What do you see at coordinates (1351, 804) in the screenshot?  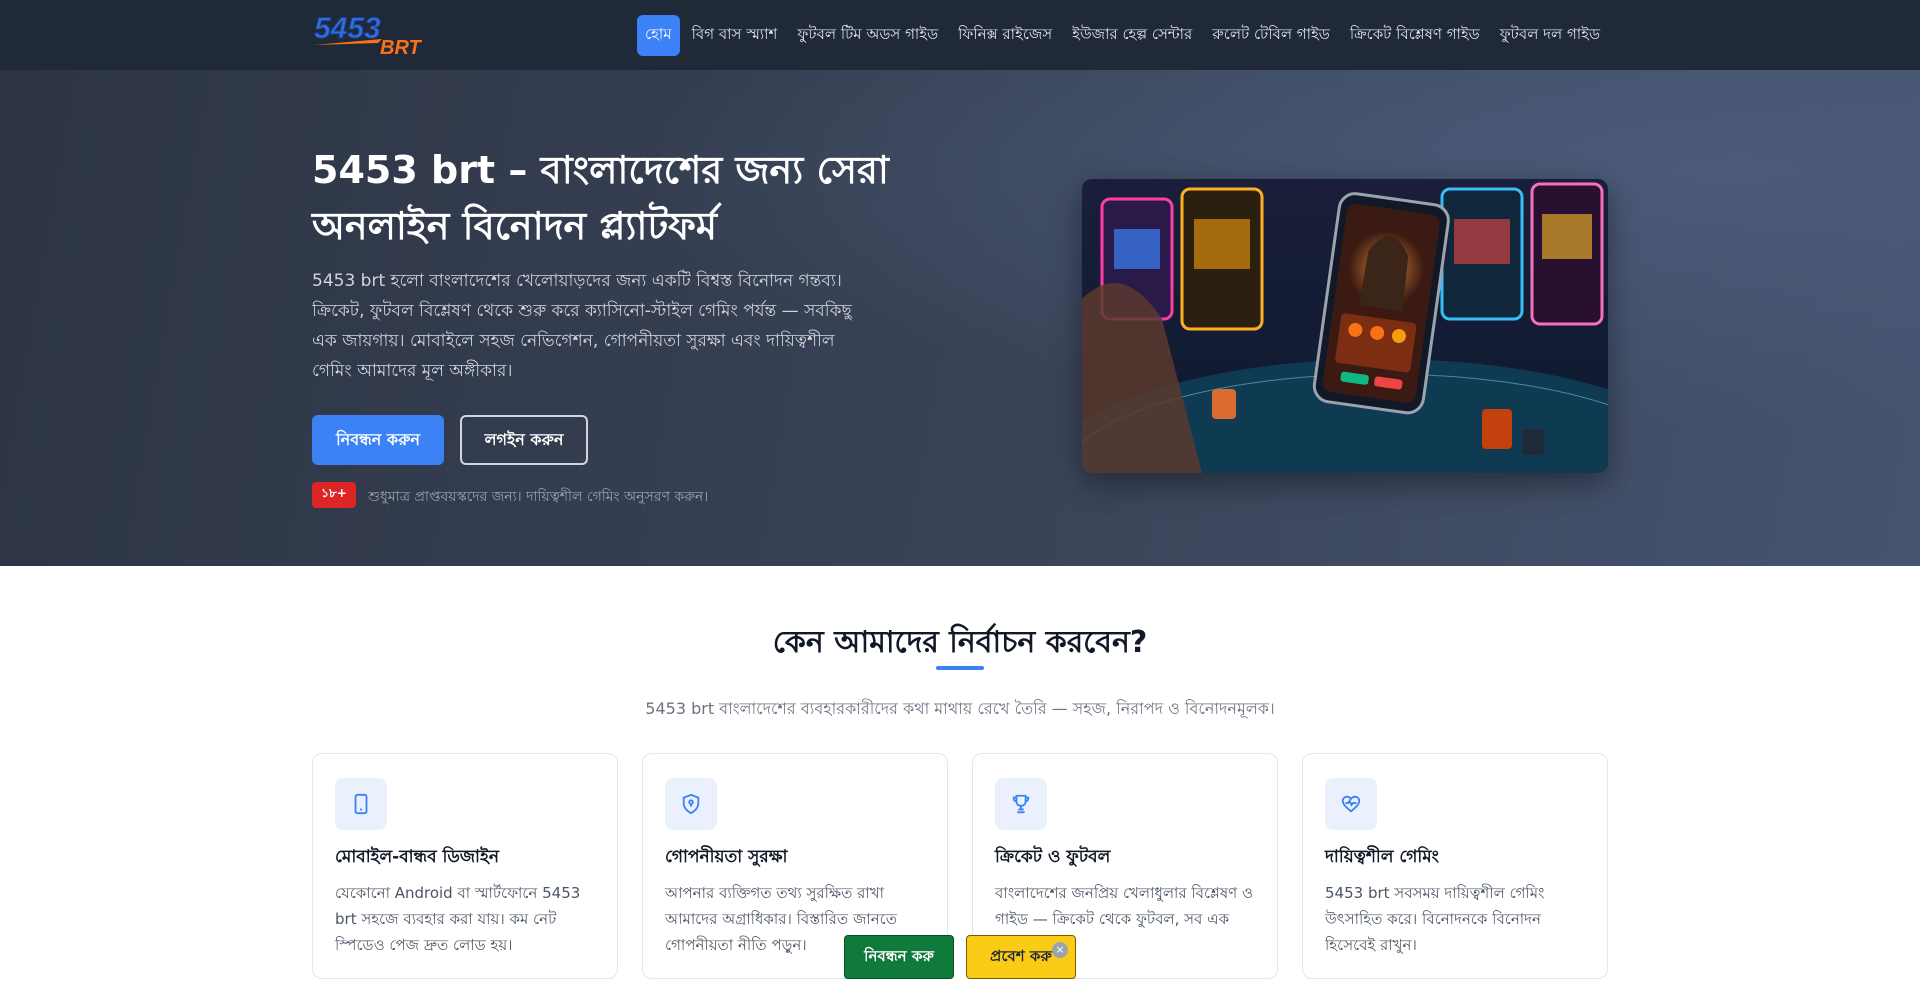 I see `heart-pulse-icon` at bounding box center [1351, 804].